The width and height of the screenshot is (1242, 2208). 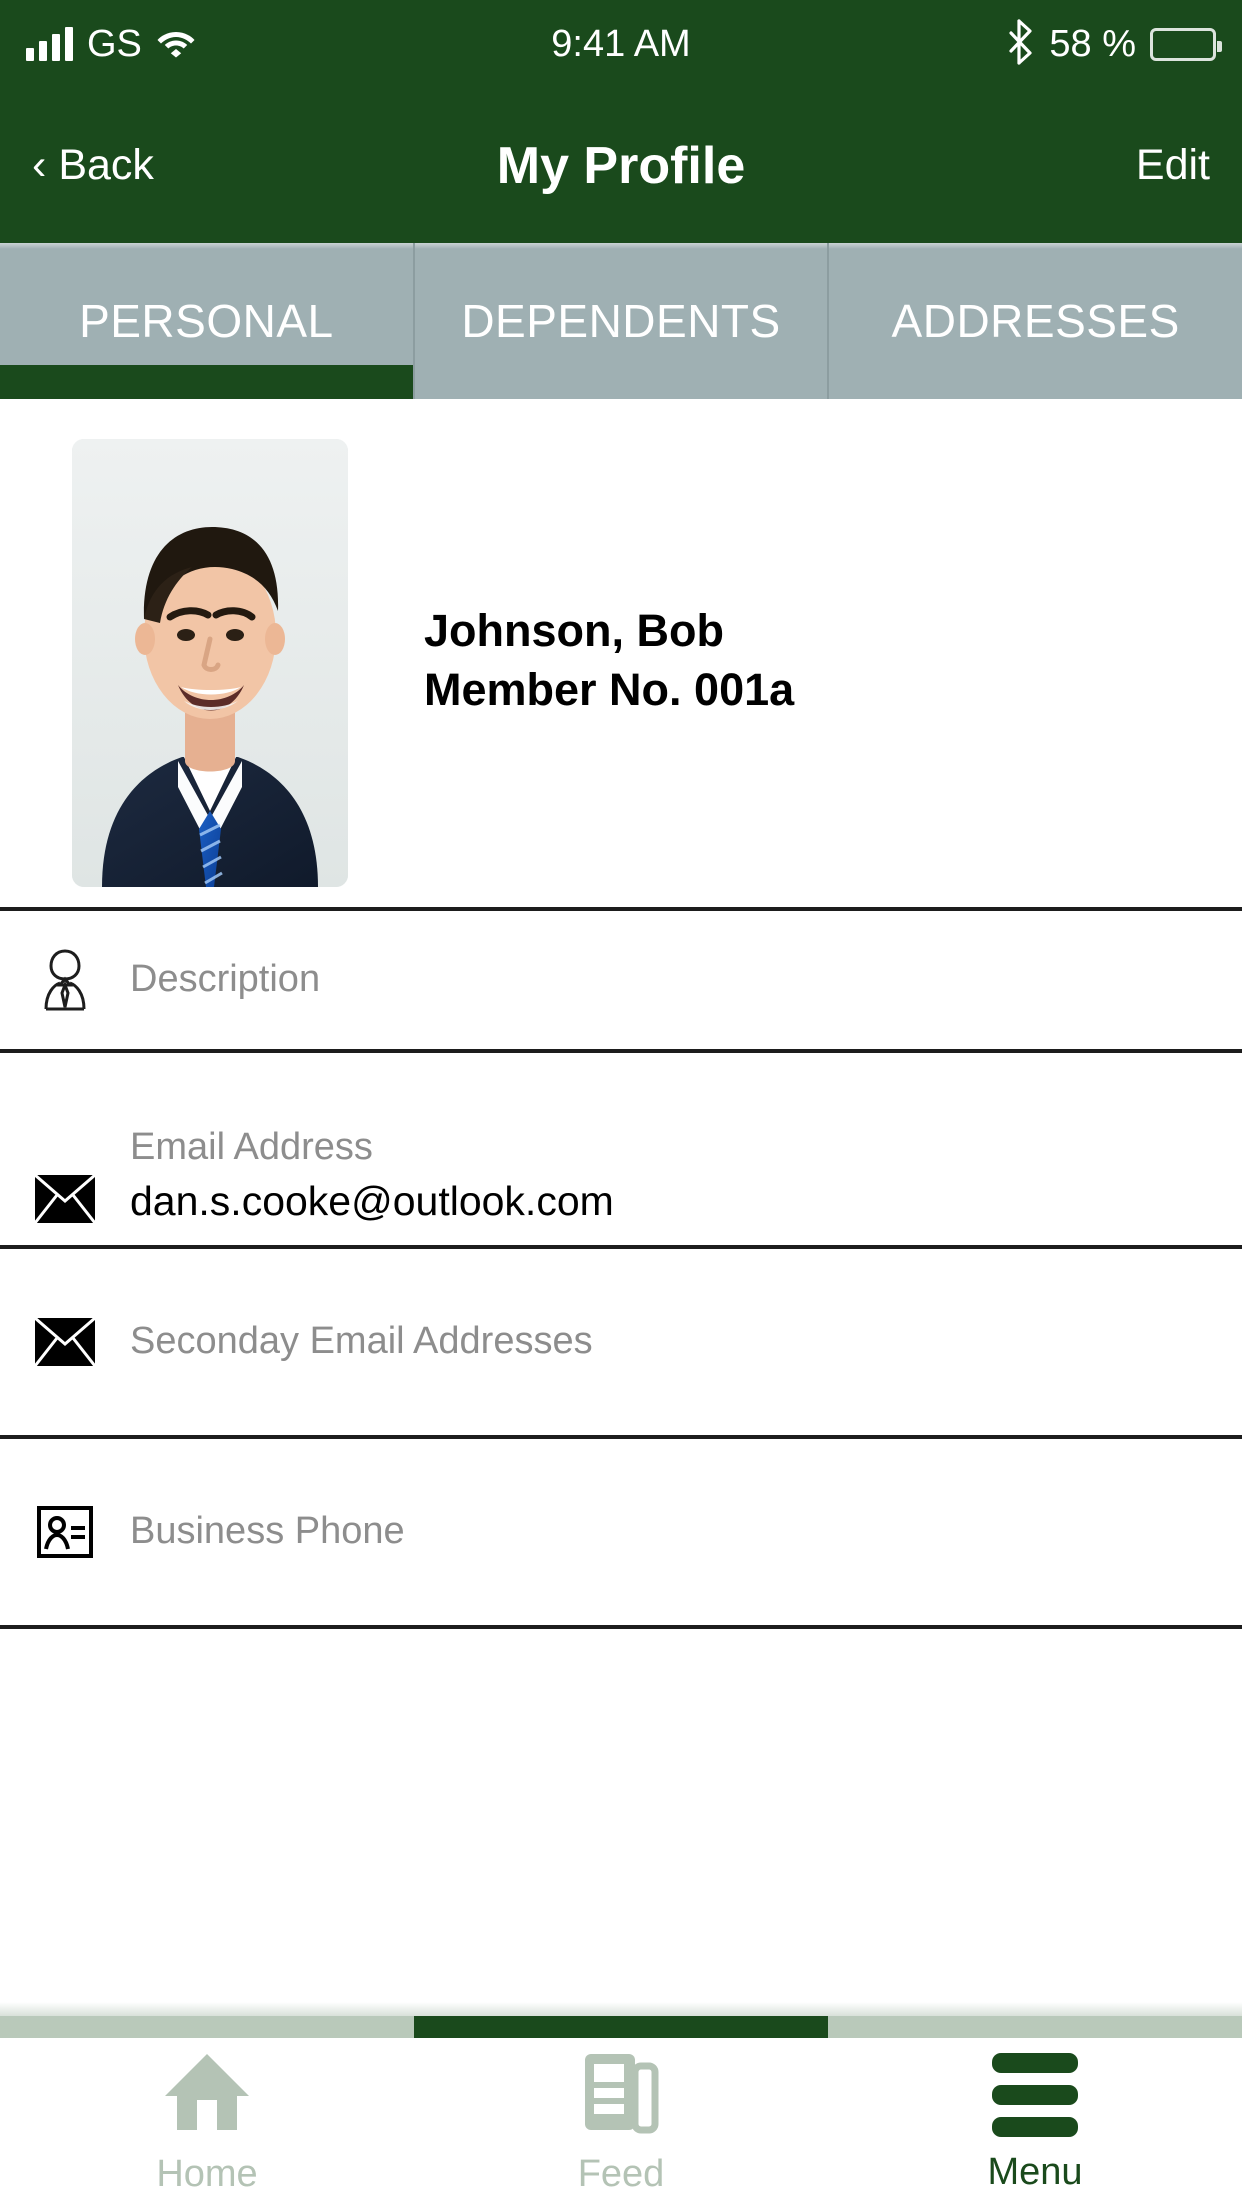 I want to click on avatar, so click(x=210, y=663).